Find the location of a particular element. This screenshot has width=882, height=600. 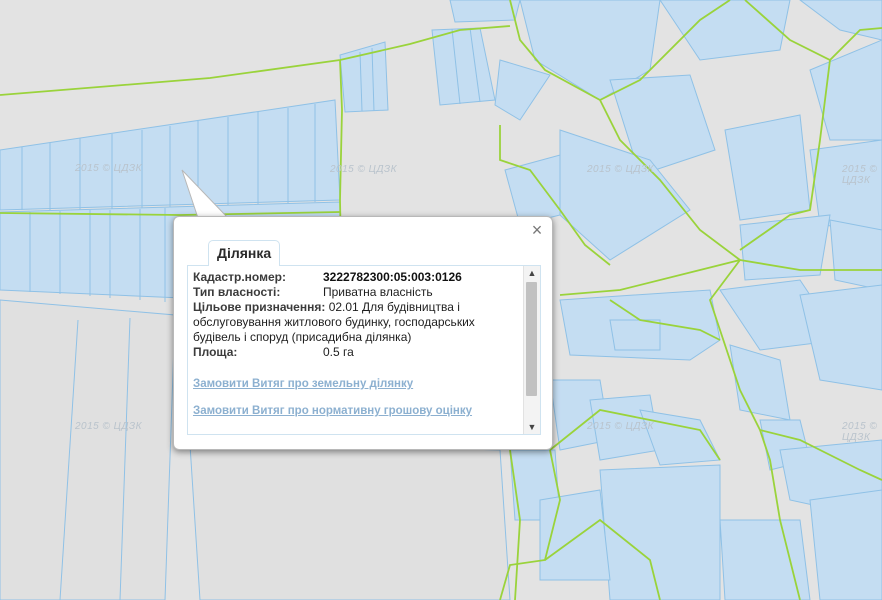

cadastral-number-row: Кадастр.номер: 3222782300:05:003:0126 is located at coordinates (357, 277).